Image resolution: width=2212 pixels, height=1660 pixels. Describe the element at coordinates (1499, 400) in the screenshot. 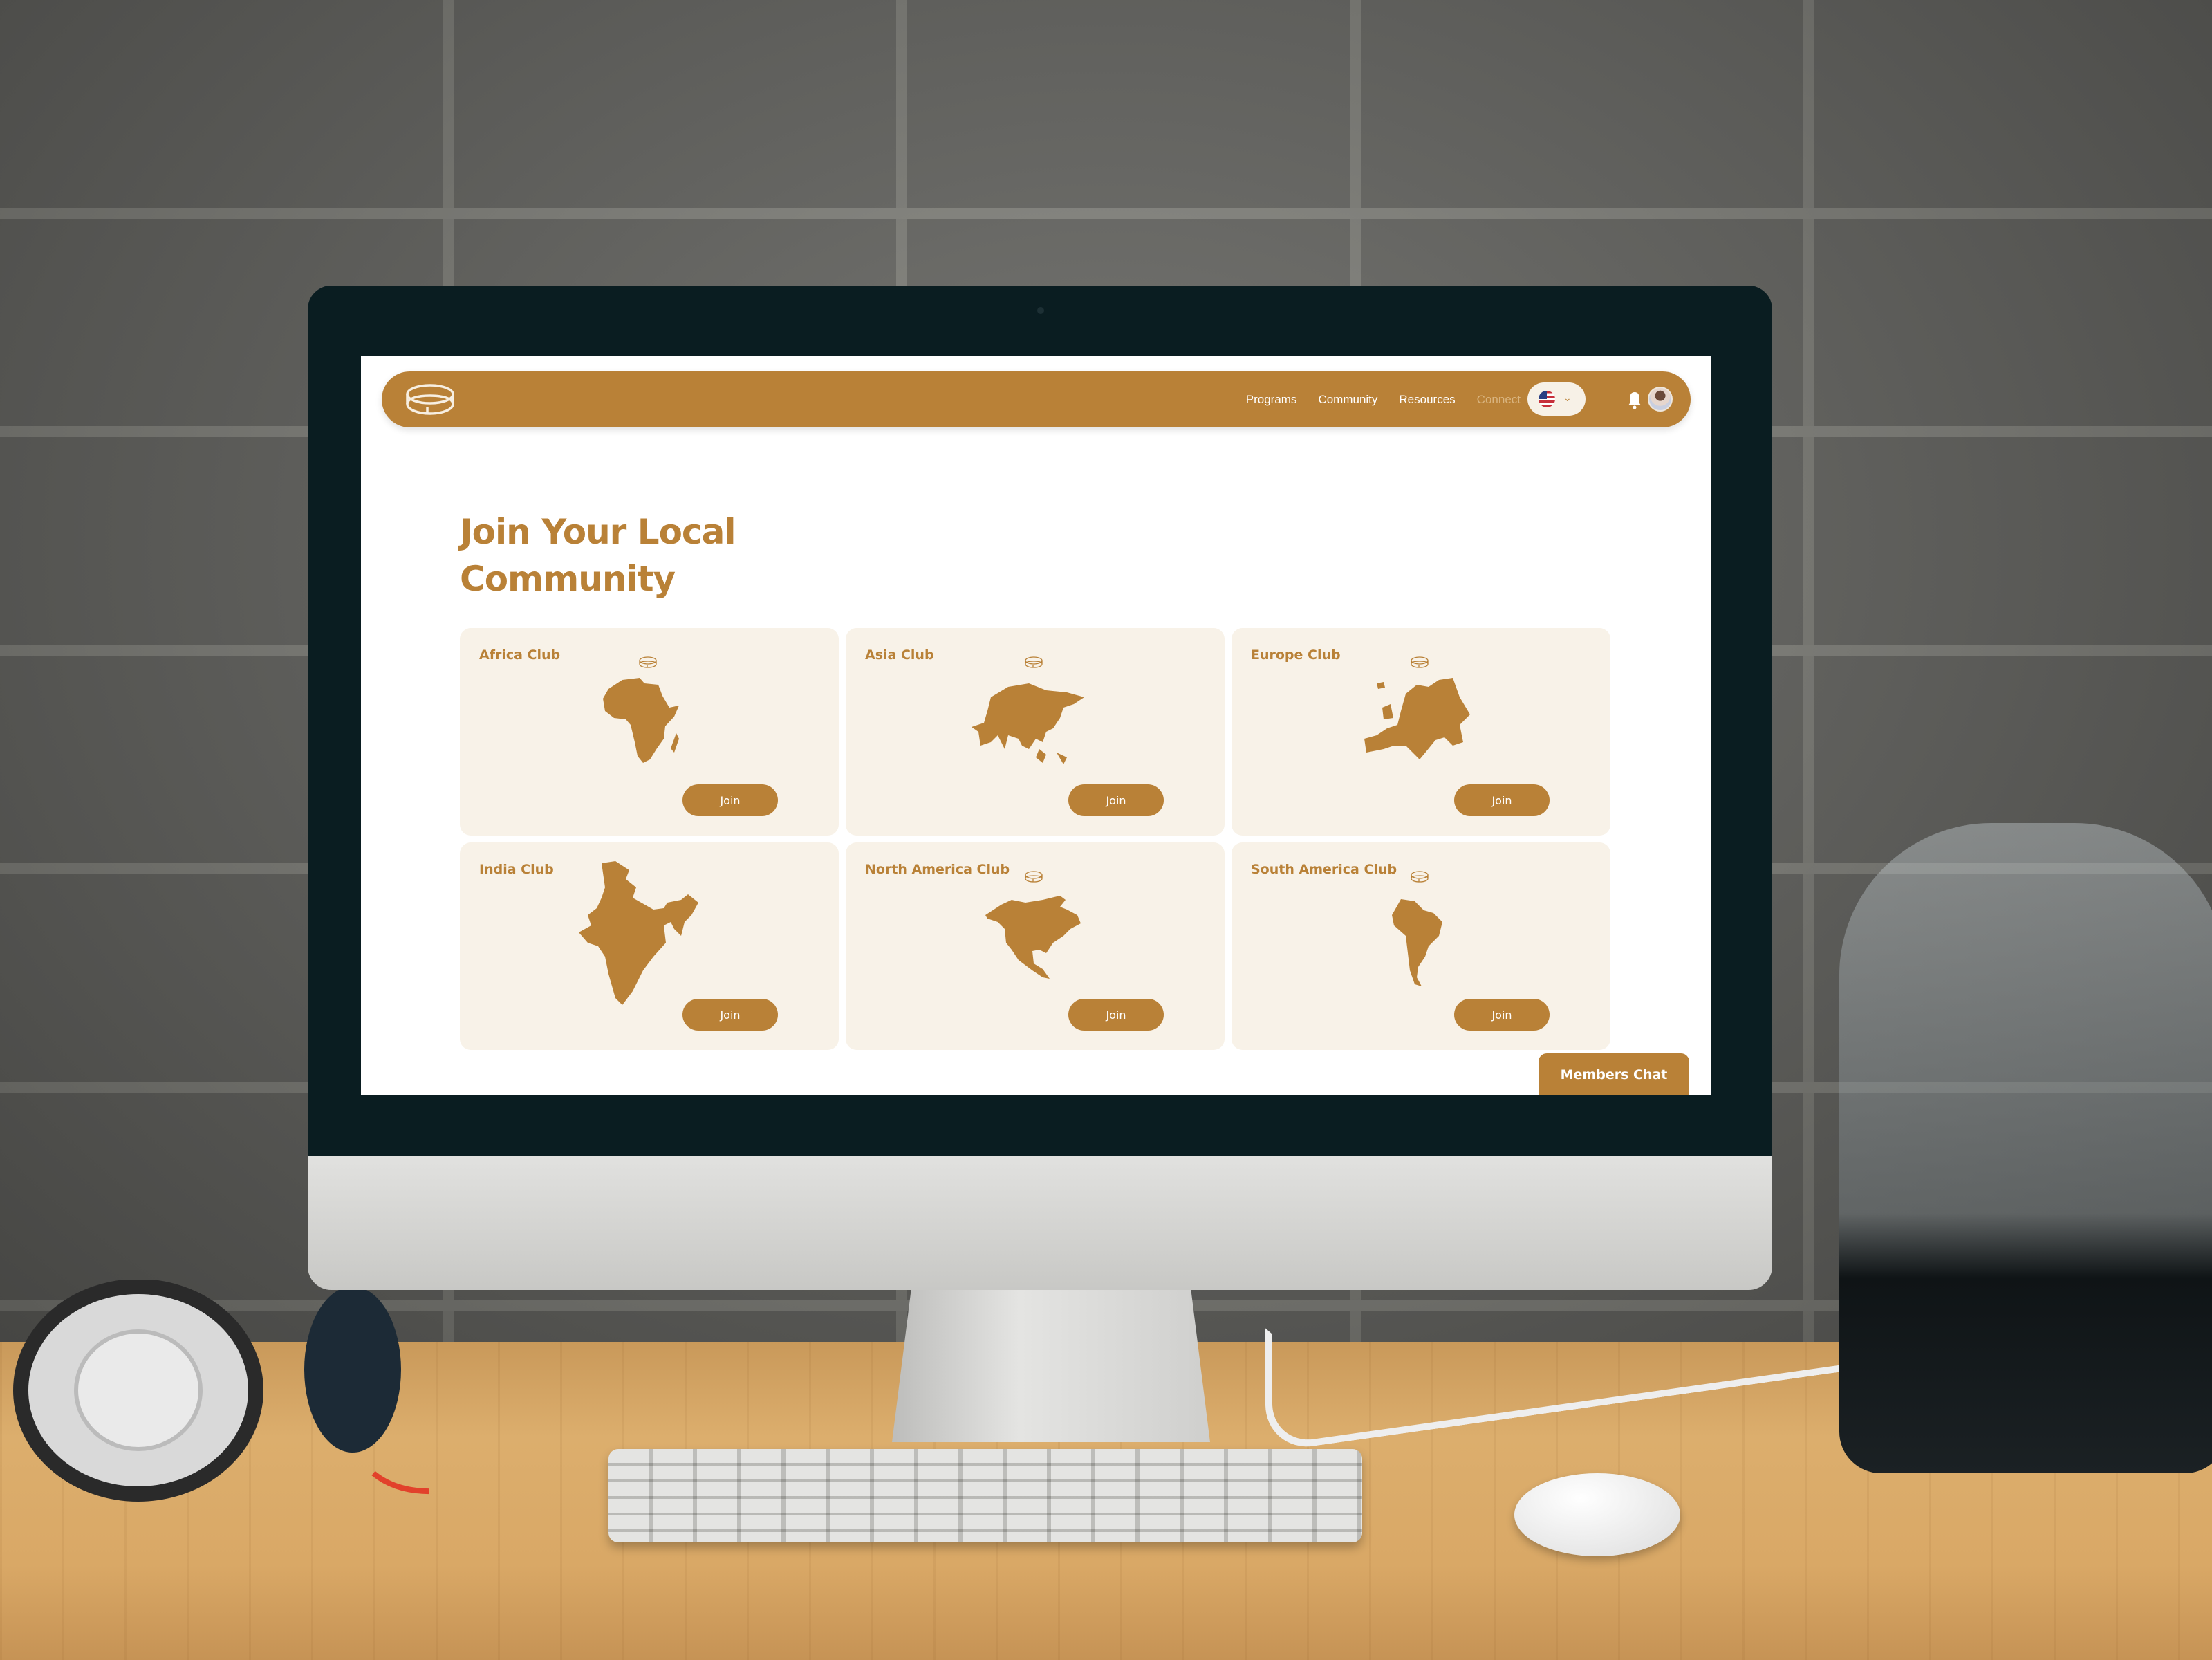

I see `nav-connect: Connect` at that location.